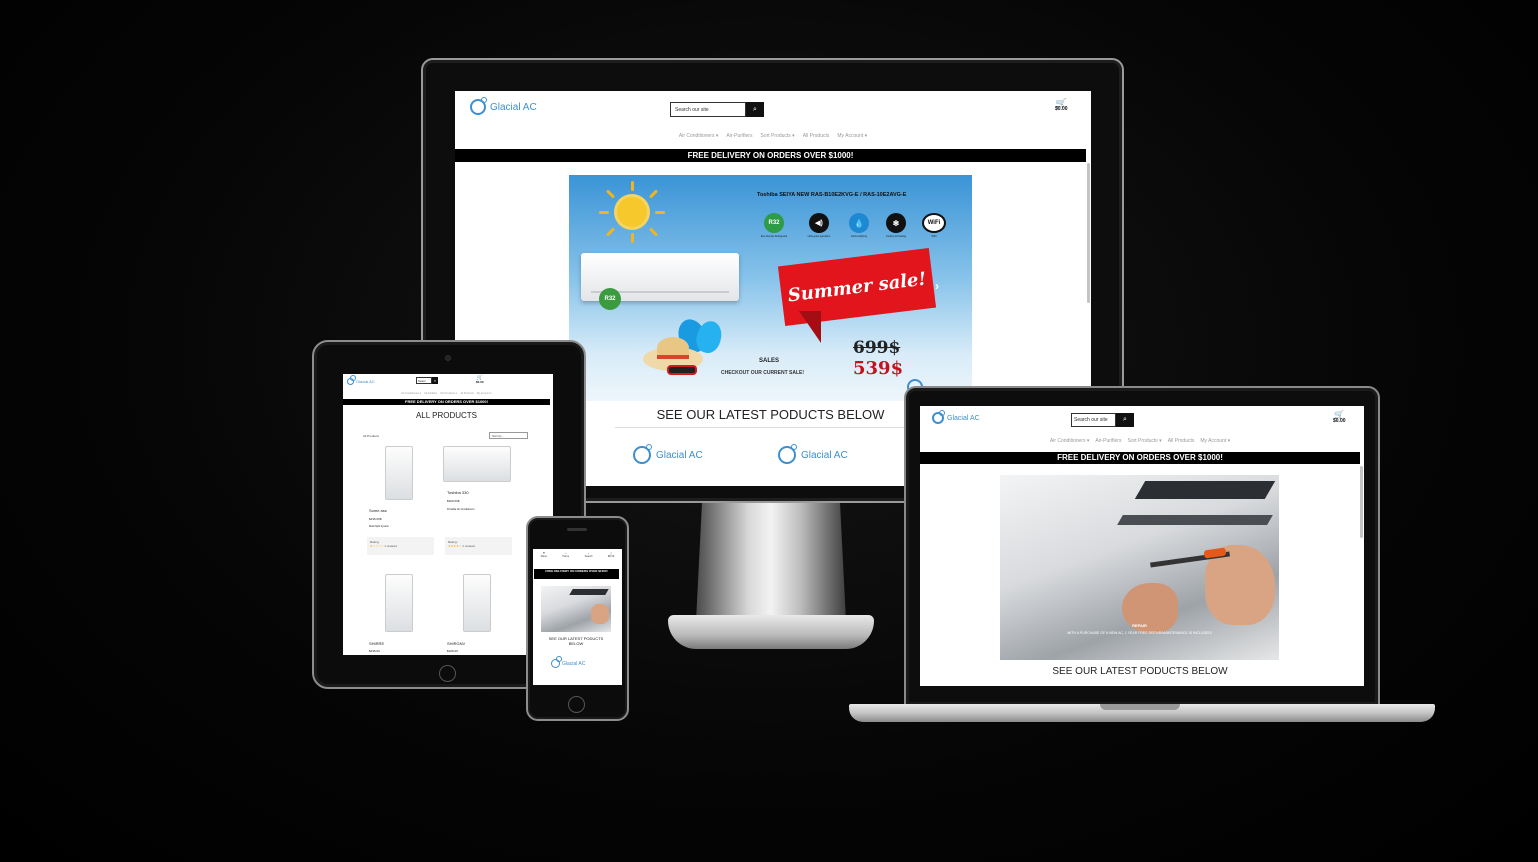  What do you see at coordinates (774, 223) in the screenshot?
I see `leaf-r32-icon: R32` at bounding box center [774, 223].